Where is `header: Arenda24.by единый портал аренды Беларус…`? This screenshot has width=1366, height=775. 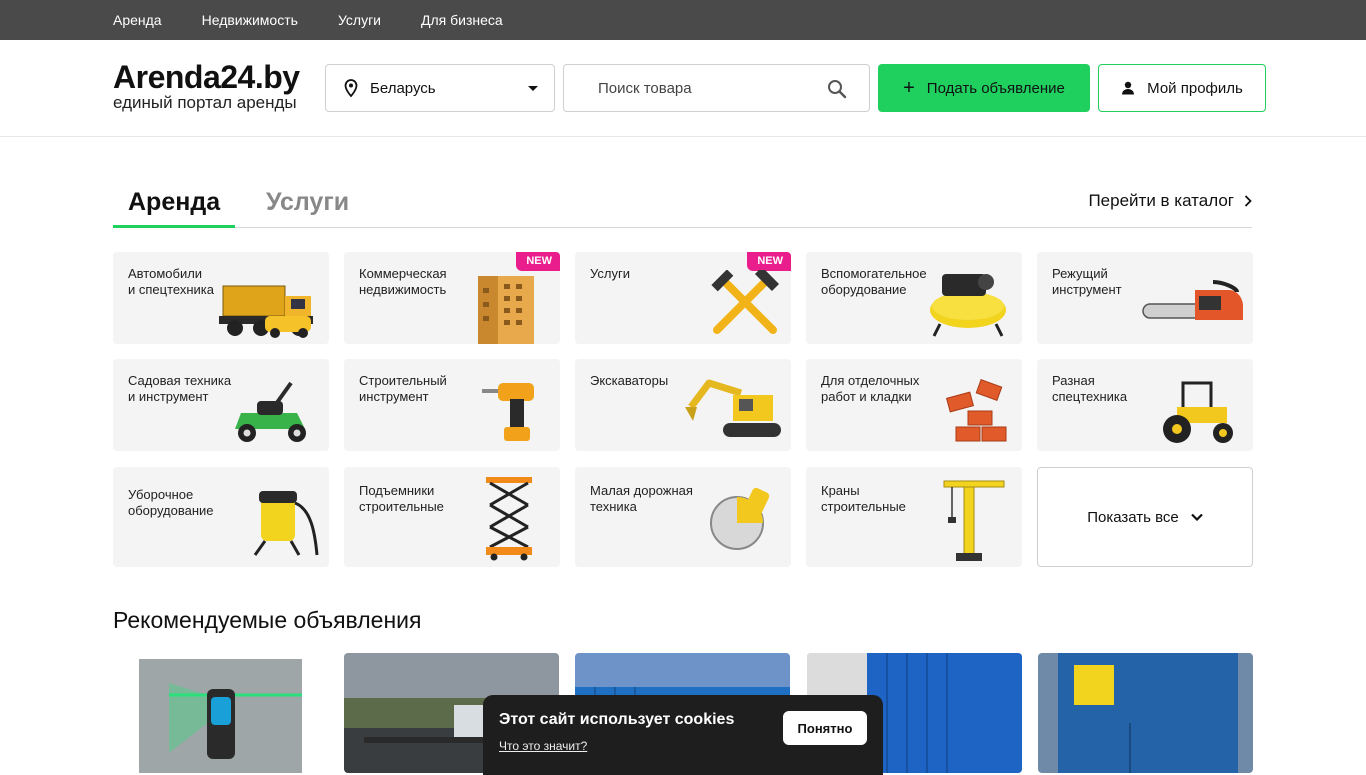 header: Arenda24.by единый портал аренды Беларус… is located at coordinates (683, 88).